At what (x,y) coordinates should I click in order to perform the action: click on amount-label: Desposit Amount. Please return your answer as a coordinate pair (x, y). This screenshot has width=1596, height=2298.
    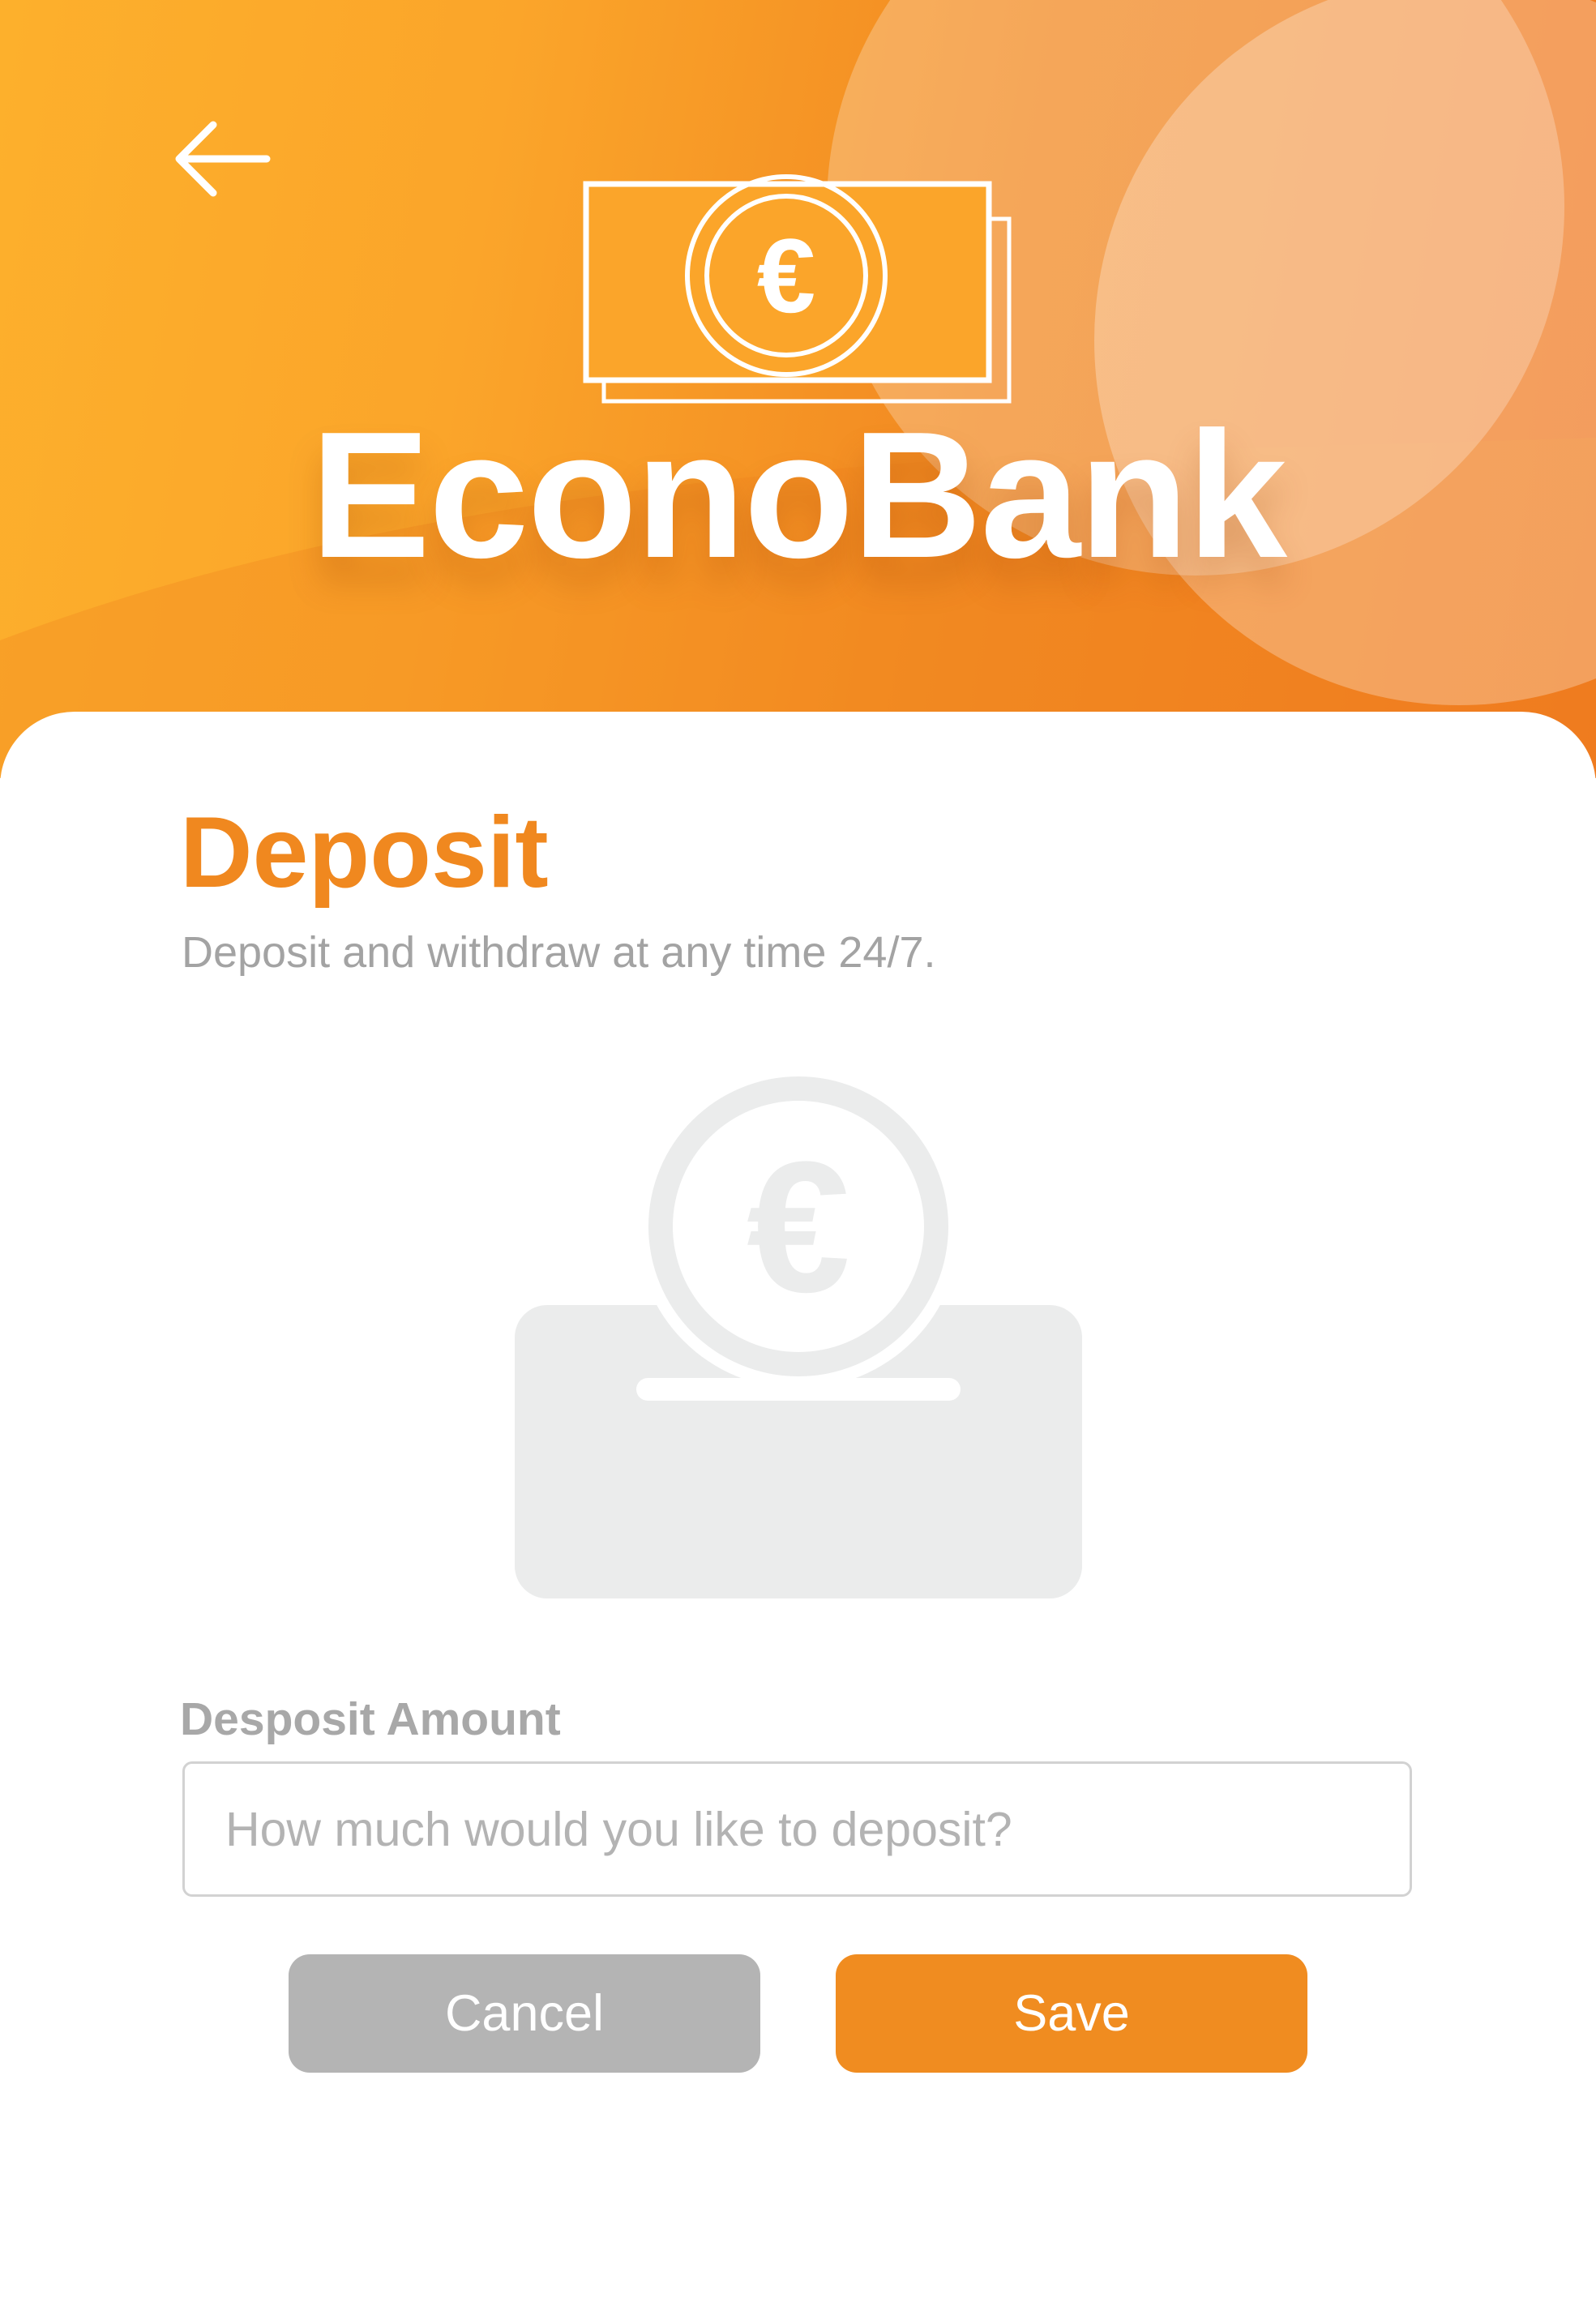
    Looking at the image, I should click on (370, 1719).